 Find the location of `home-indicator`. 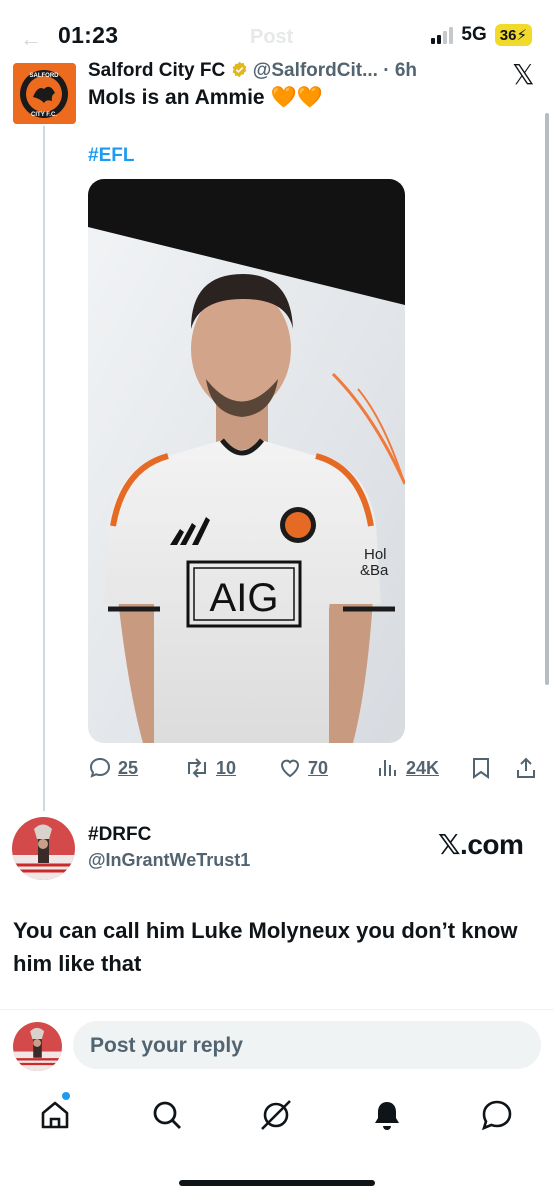

home-indicator is located at coordinates (277, 1183).